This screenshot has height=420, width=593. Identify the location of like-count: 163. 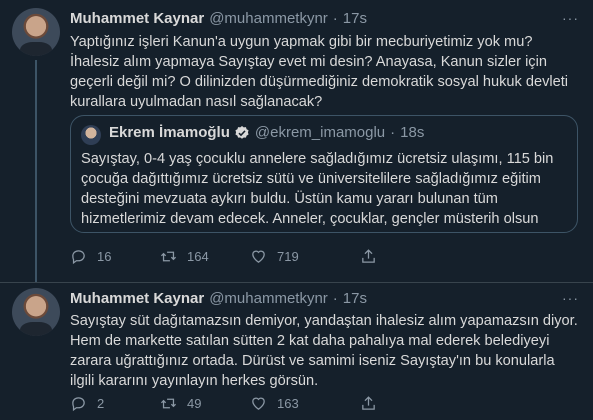
(288, 403).